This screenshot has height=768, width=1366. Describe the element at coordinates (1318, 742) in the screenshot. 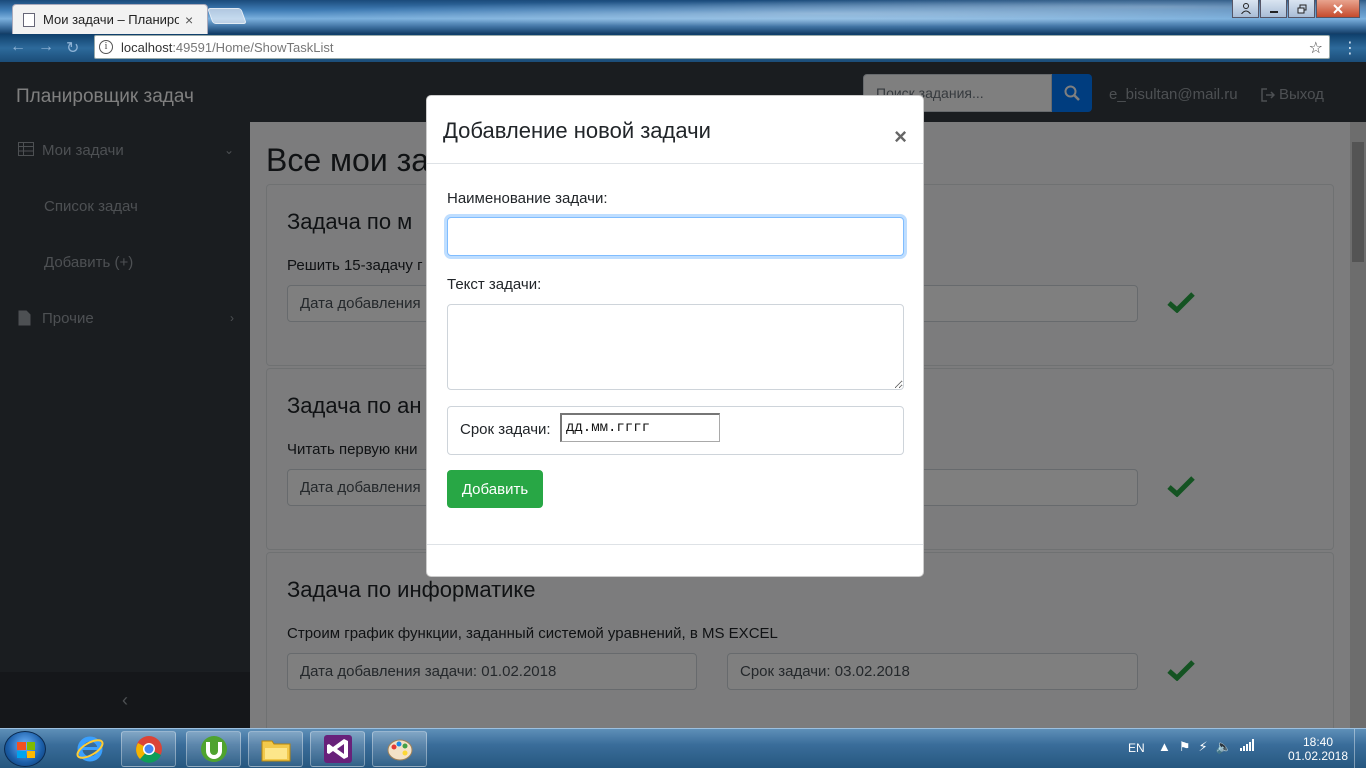

I see `clock-time: 18:40` at that location.